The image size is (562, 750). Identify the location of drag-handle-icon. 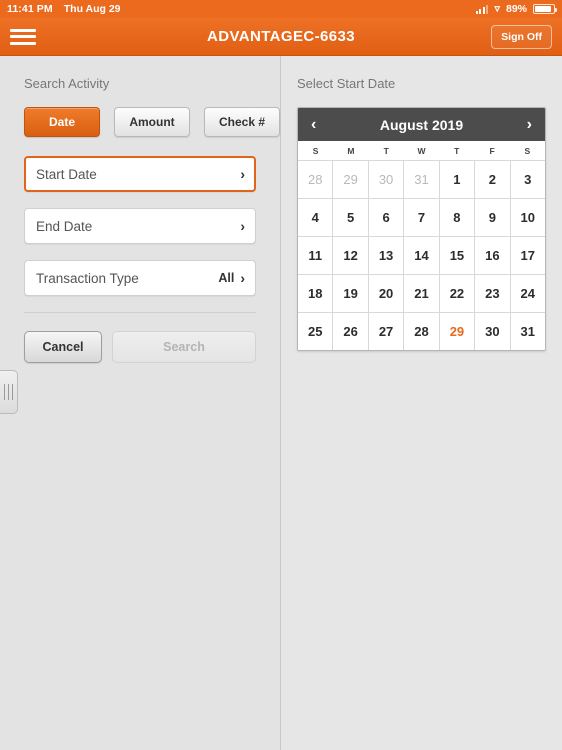
(9, 392).